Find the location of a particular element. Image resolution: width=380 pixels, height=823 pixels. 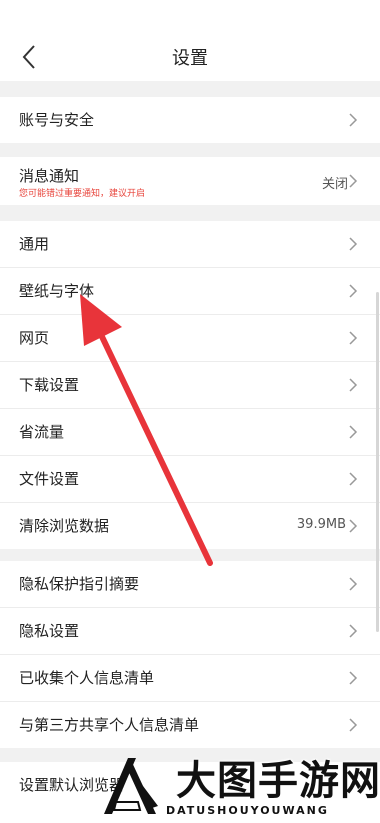

webpage-item: 网页 is located at coordinates (190, 337).